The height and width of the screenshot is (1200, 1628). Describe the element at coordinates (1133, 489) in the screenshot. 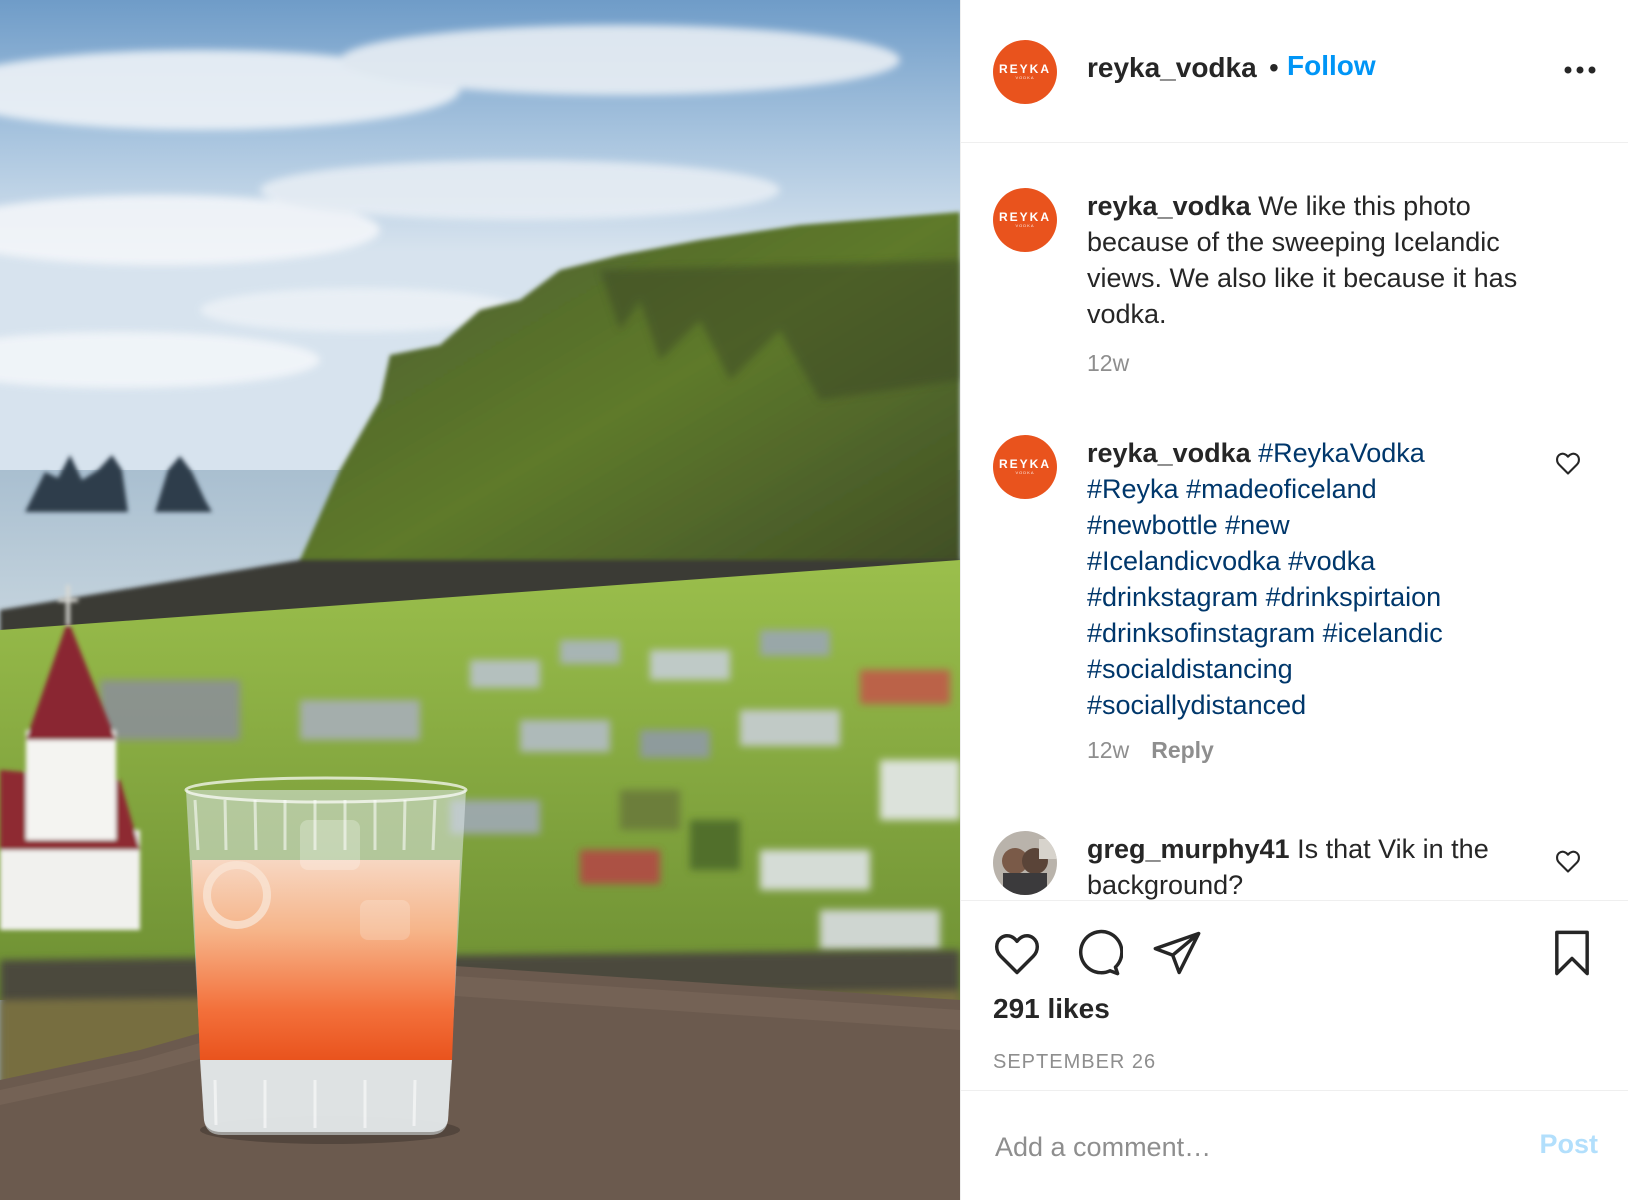

I see `hashtag-link: #Reyka` at that location.